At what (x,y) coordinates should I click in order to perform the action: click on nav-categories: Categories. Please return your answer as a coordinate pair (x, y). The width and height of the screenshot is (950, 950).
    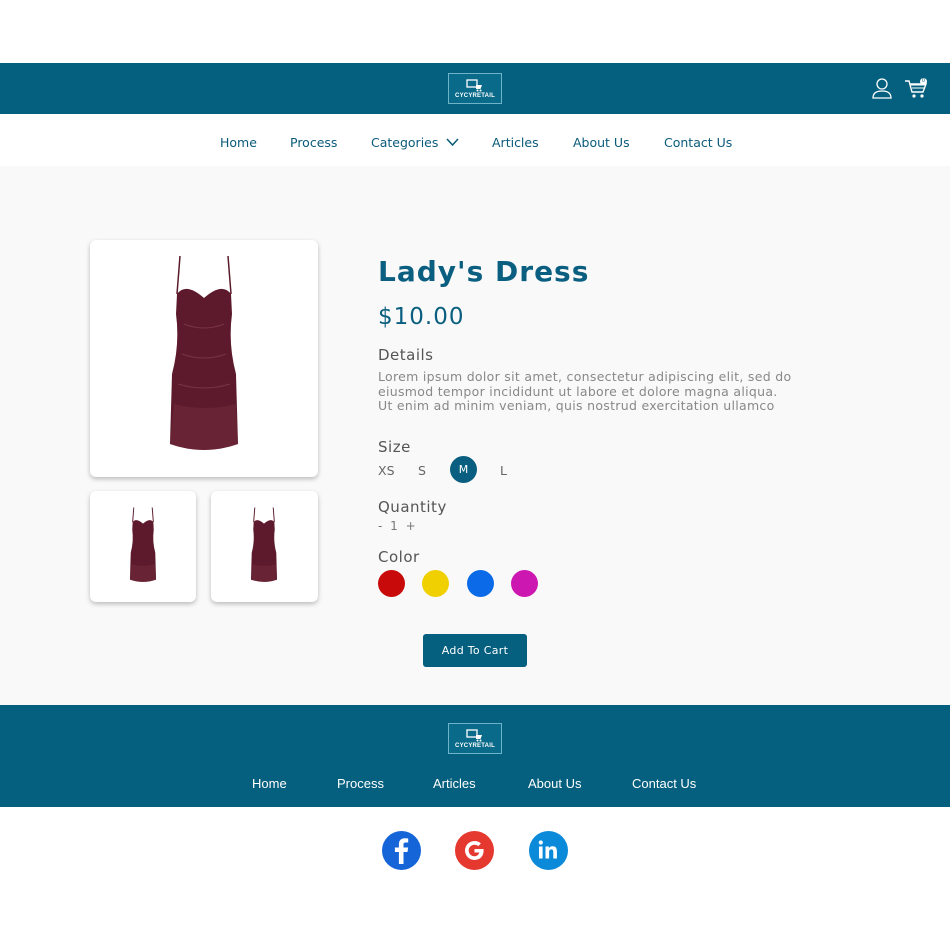
    Looking at the image, I should click on (404, 142).